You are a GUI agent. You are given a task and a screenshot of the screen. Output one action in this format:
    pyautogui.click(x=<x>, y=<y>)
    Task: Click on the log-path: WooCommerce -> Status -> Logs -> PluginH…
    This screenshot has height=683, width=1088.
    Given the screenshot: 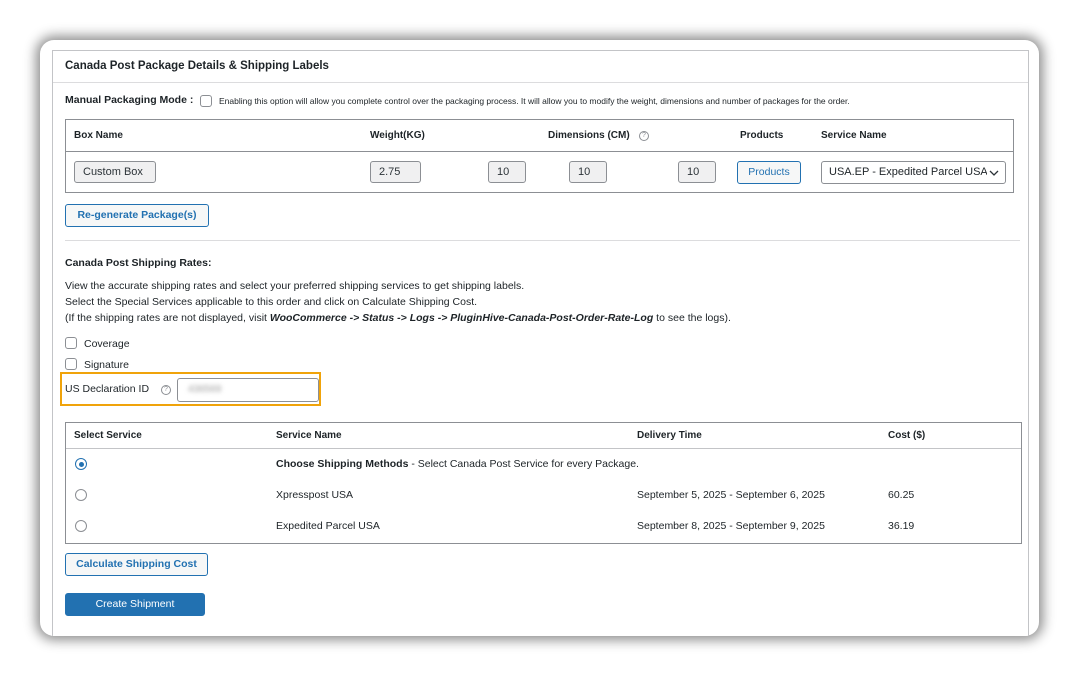 What is the action you would take?
    pyautogui.click(x=461, y=318)
    